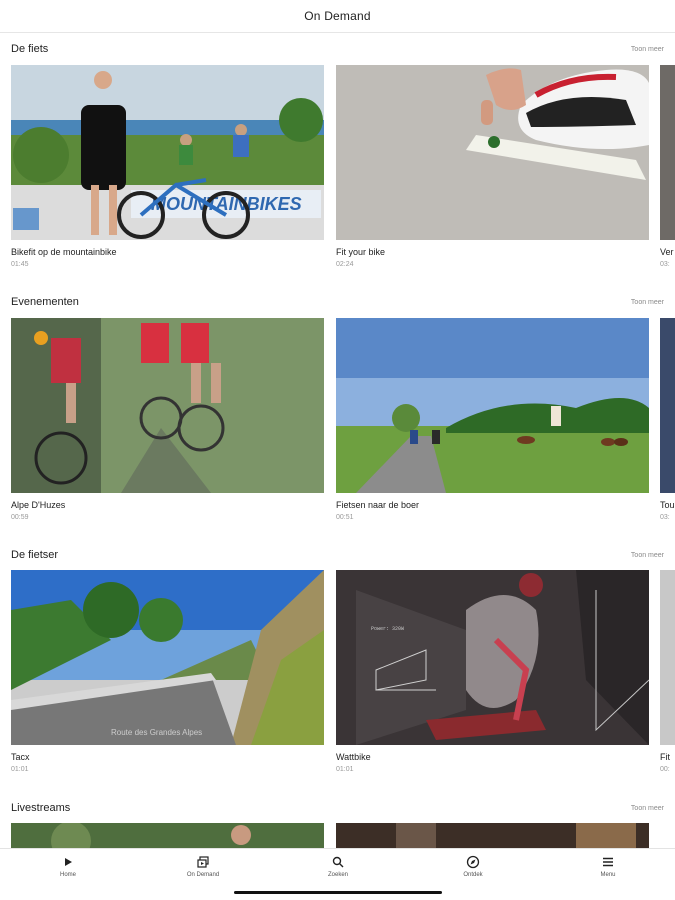  Describe the element at coordinates (361, 252) in the screenshot. I see `video-title: Fit your bike` at that location.